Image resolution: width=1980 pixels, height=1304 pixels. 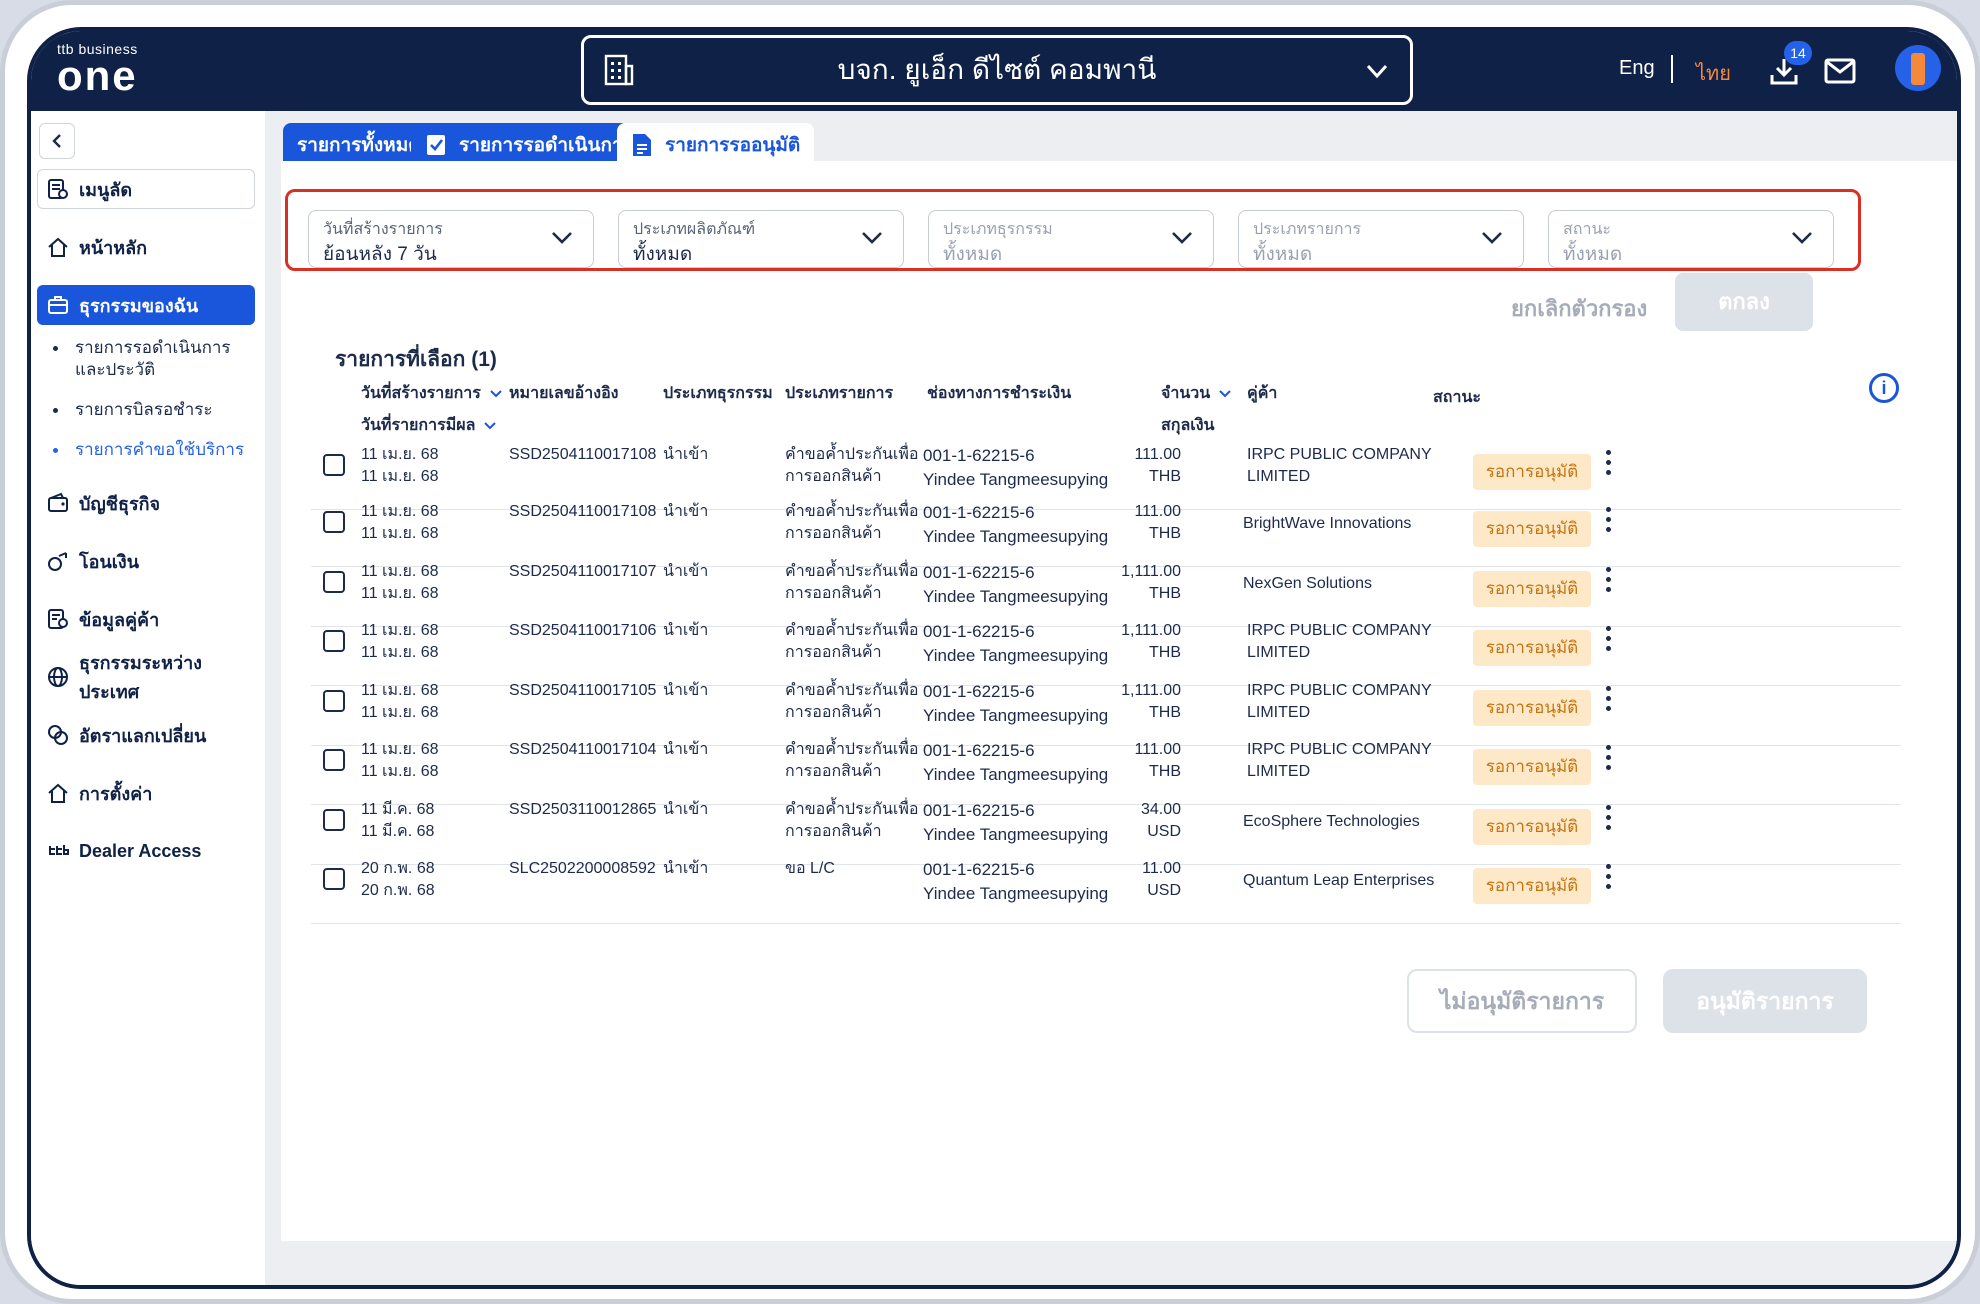 I want to click on company-selector: บจก. ยูเอ็ก ดีไซต์ คอมพานี, so click(x=997, y=70).